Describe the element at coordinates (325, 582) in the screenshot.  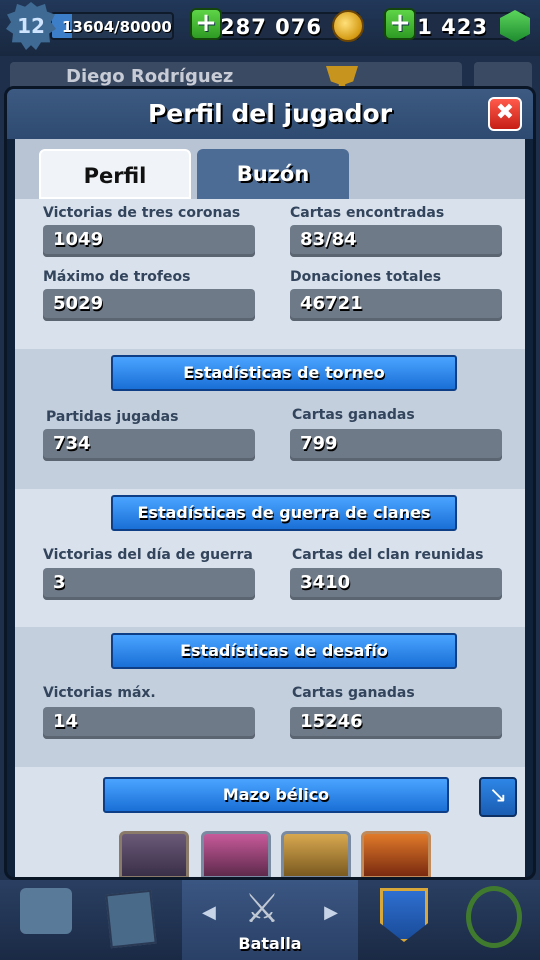
I see `clan-cards-value: 3410` at that location.